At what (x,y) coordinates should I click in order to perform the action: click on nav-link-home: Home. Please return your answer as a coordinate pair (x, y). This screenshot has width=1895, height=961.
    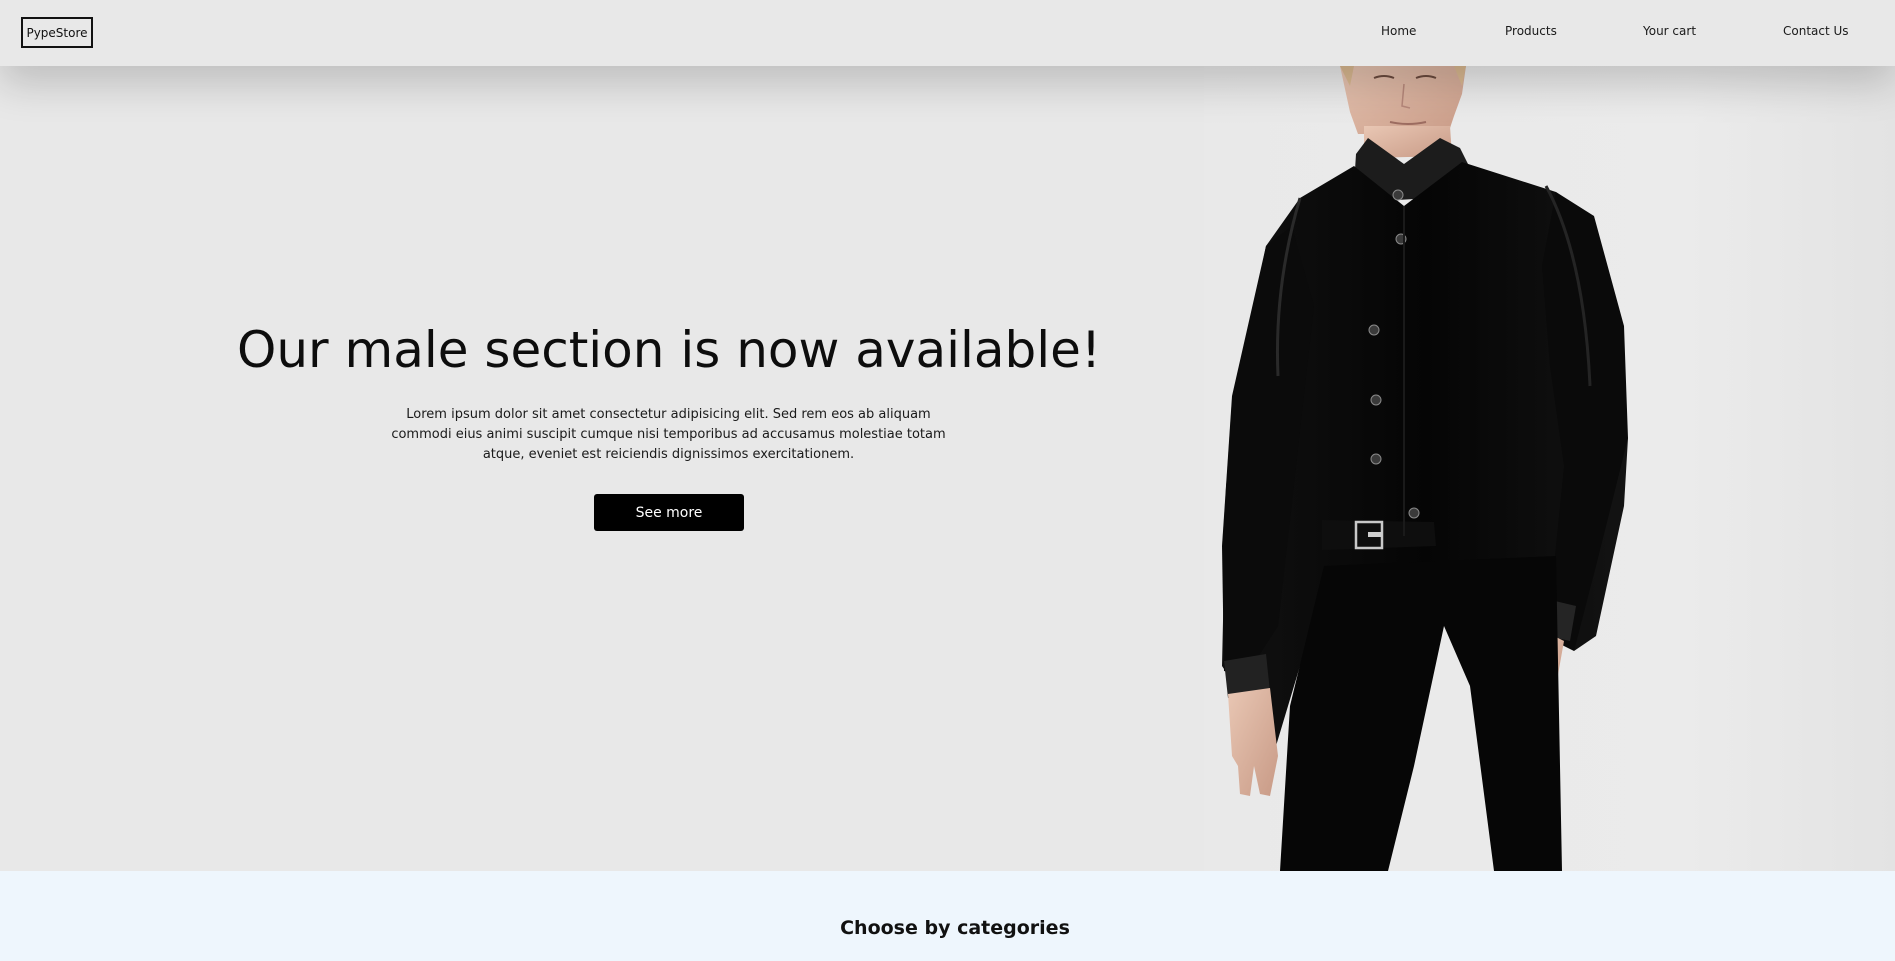
    Looking at the image, I should click on (1398, 31).